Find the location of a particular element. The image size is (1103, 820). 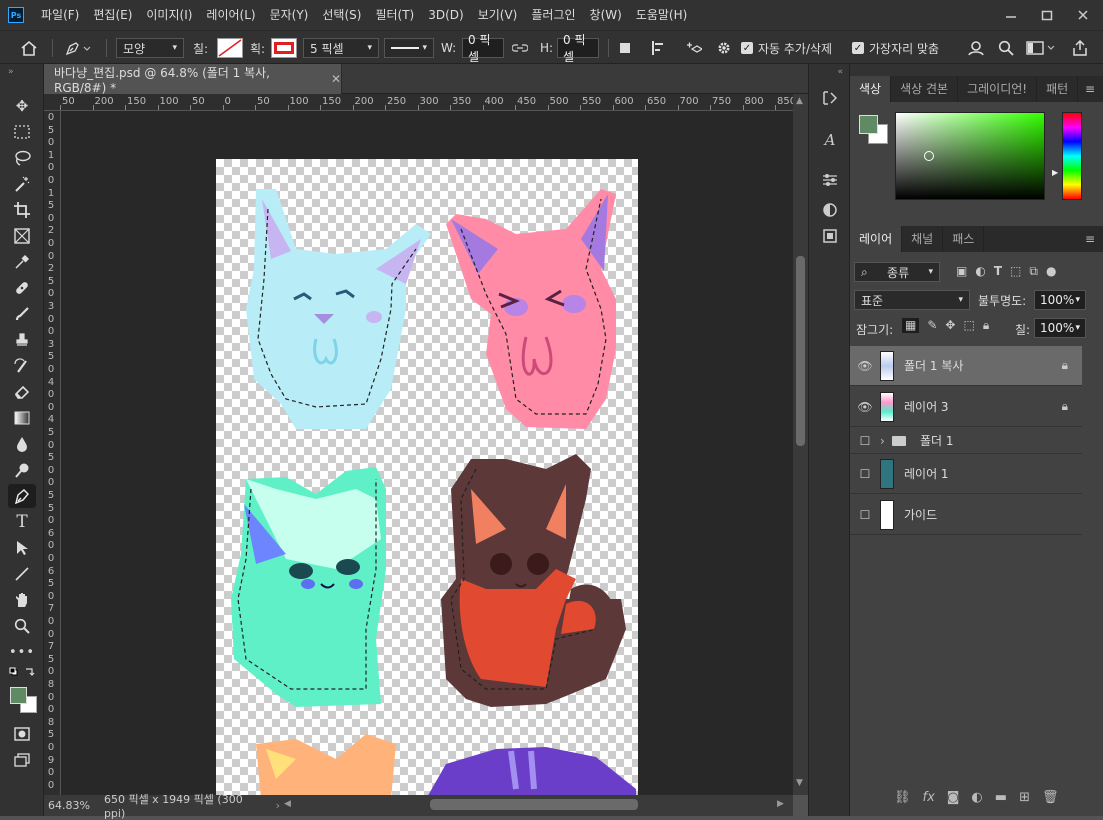

smart-object-filter-icon: ⧉ is located at coordinates (1033, 271).